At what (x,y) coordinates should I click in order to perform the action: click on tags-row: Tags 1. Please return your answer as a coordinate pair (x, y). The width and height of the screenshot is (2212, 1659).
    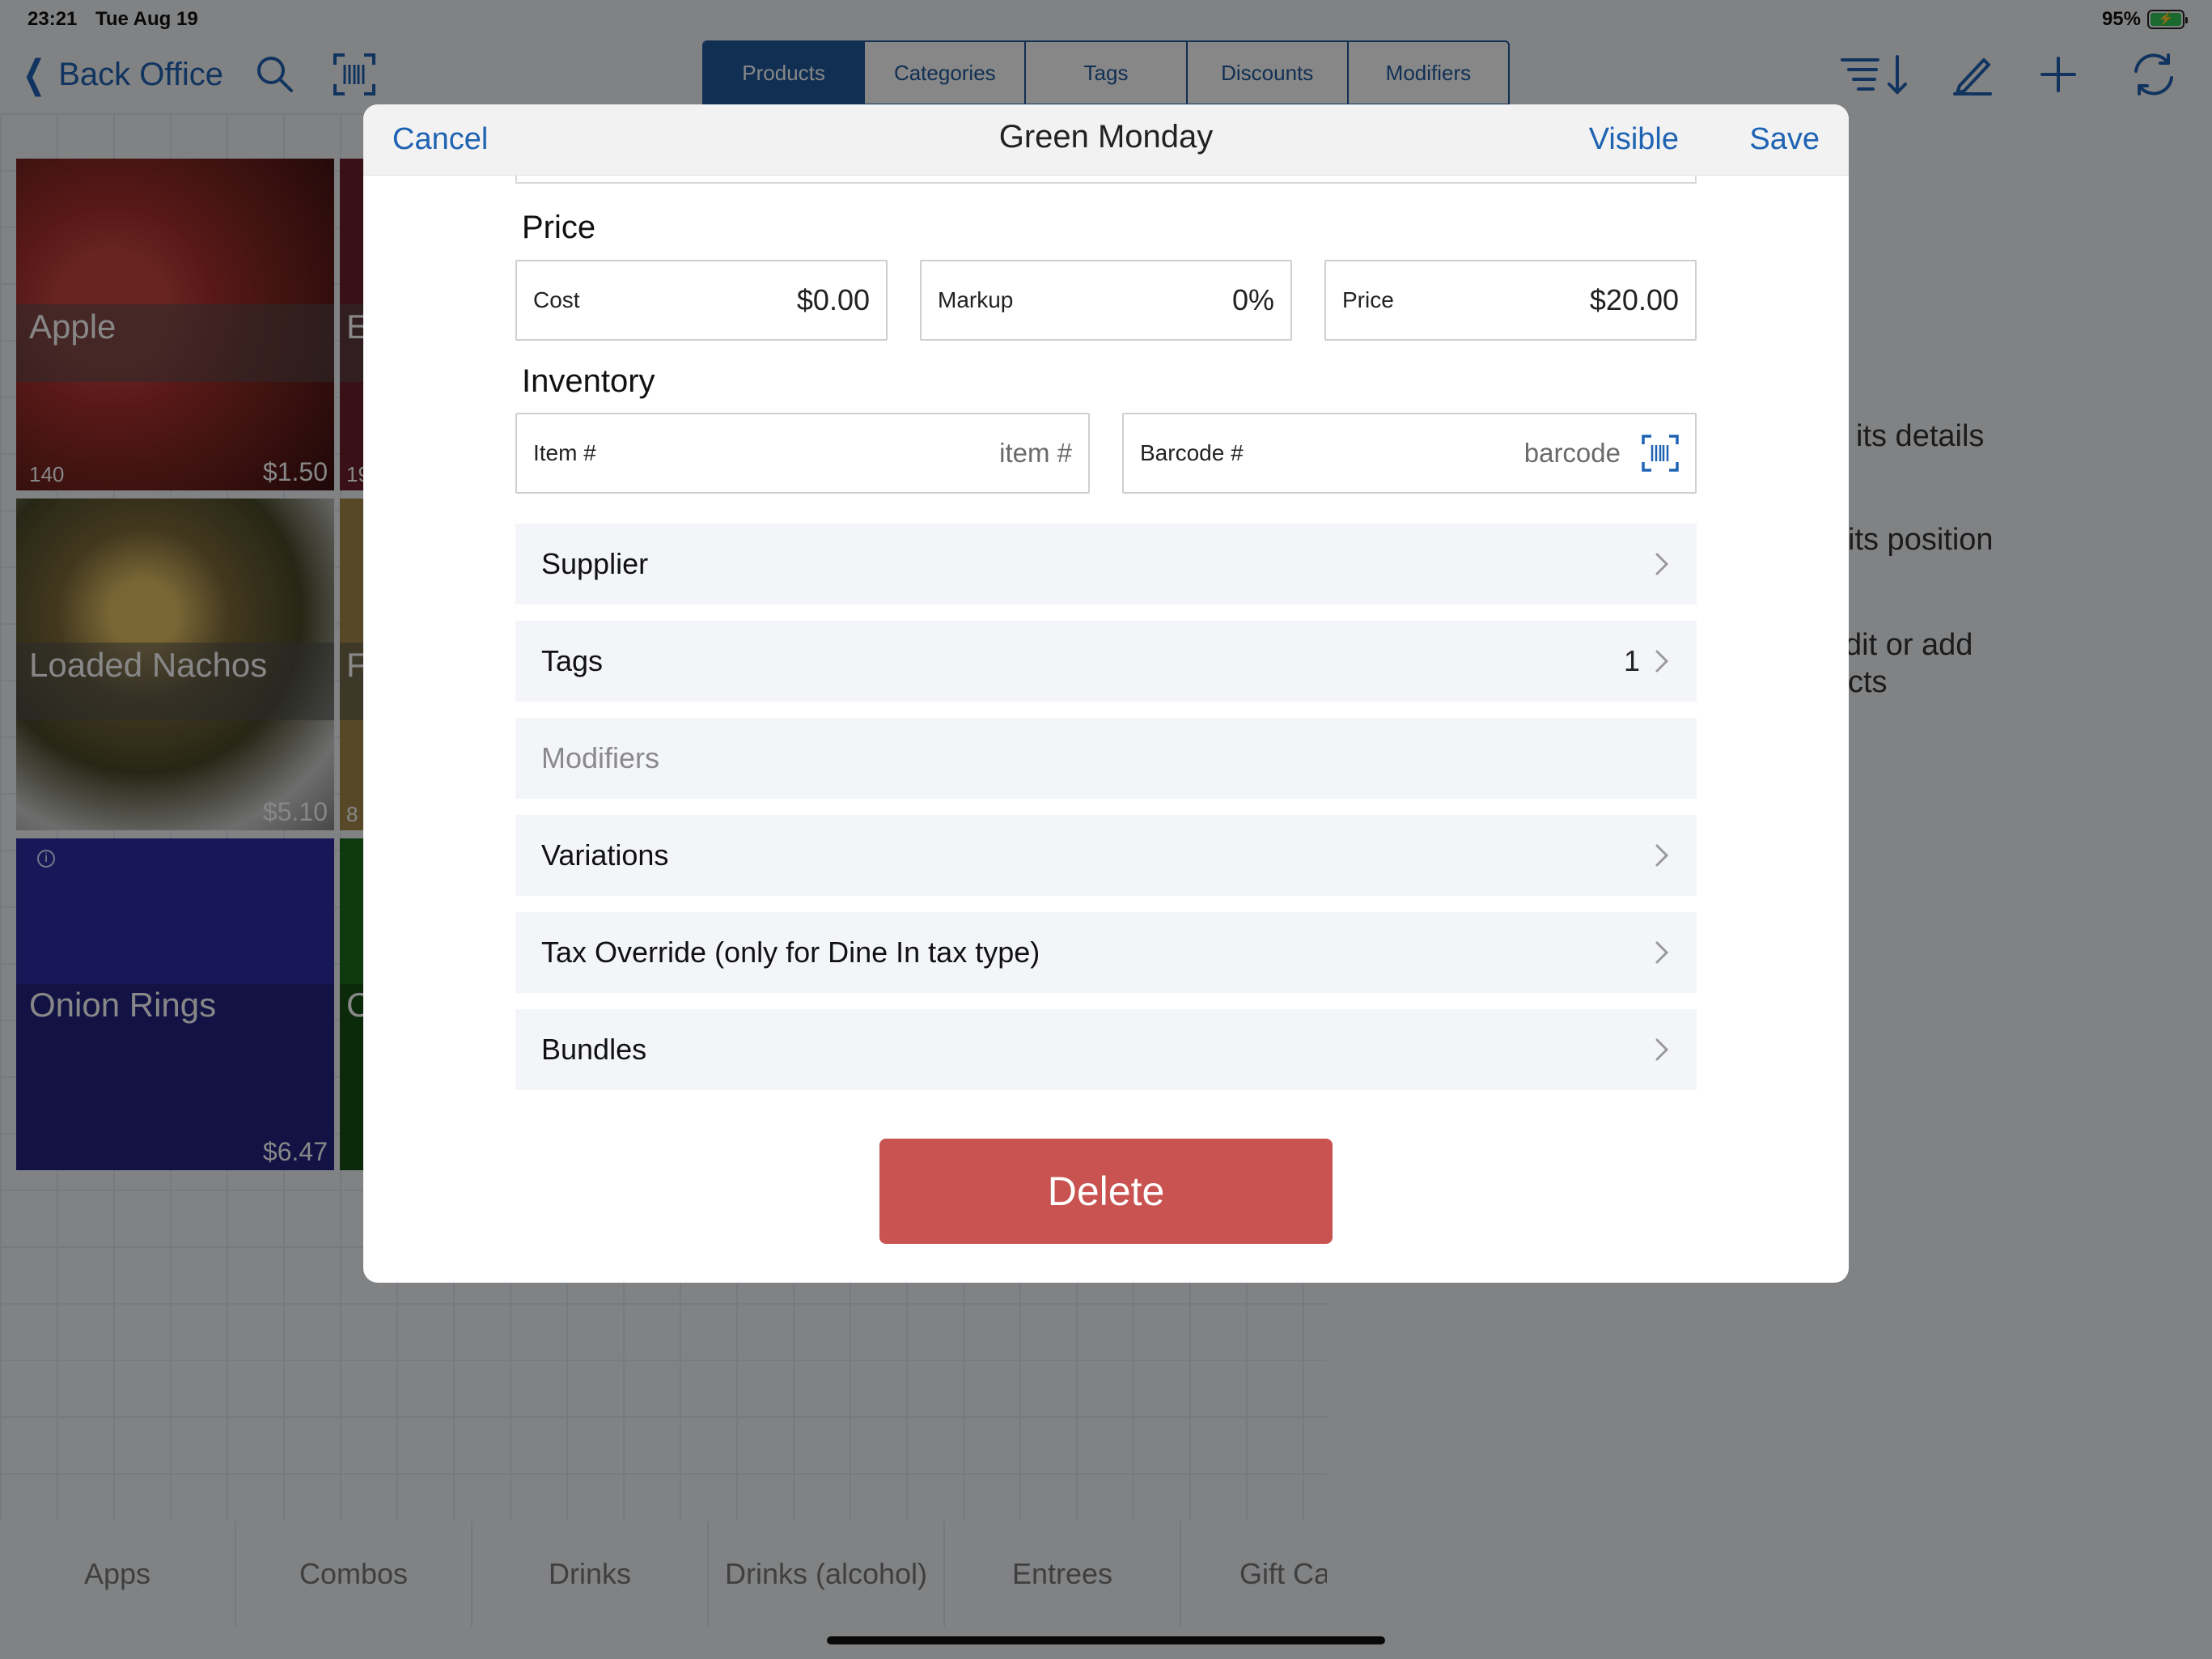
    Looking at the image, I should click on (1106, 661).